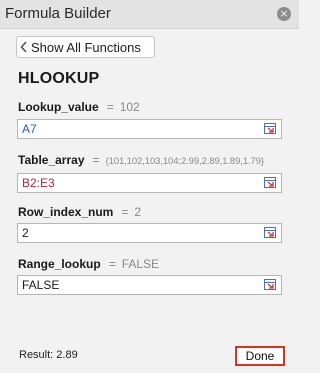 This screenshot has height=373, width=320. What do you see at coordinates (58, 107) in the screenshot?
I see `arg-name: Lookup_value` at bounding box center [58, 107].